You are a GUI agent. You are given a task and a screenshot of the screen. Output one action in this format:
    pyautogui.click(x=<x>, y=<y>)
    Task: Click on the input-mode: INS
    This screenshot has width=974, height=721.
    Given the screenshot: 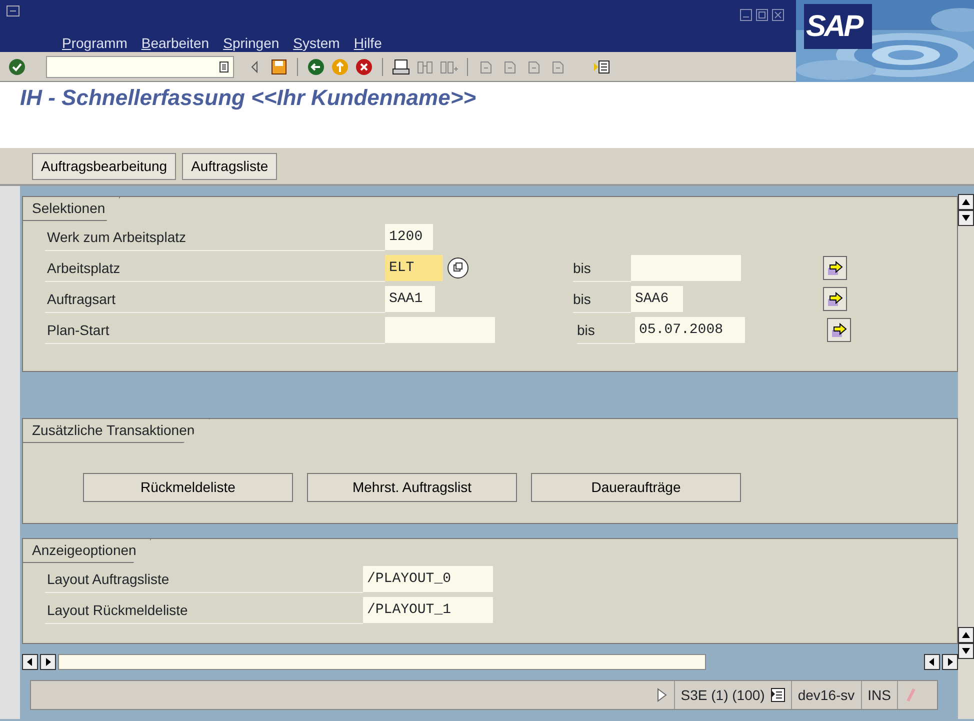 What is the action you would take?
    pyautogui.click(x=879, y=695)
    